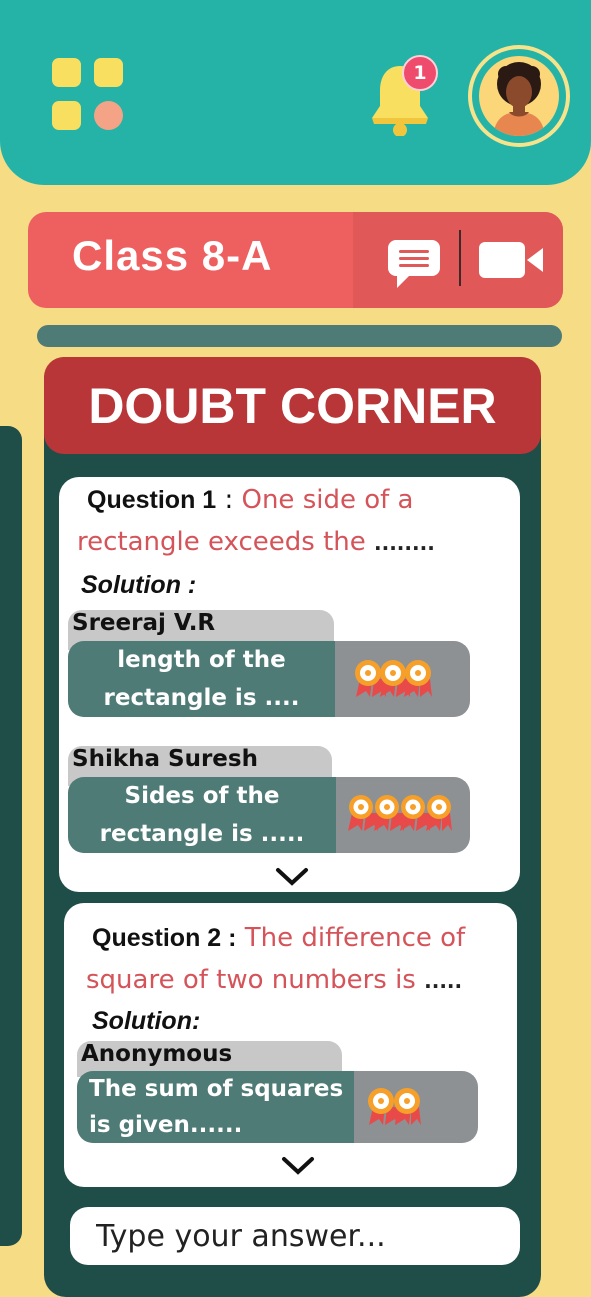  What do you see at coordinates (221, 542) in the screenshot?
I see `question-text: rectangle exceeds the` at bounding box center [221, 542].